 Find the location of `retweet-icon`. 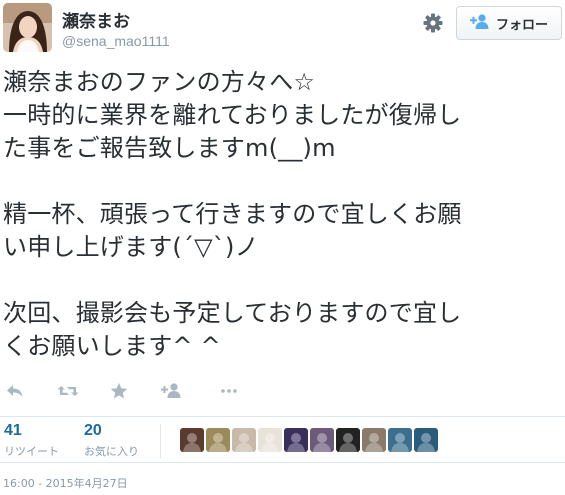

retweet-icon is located at coordinates (67, 391).